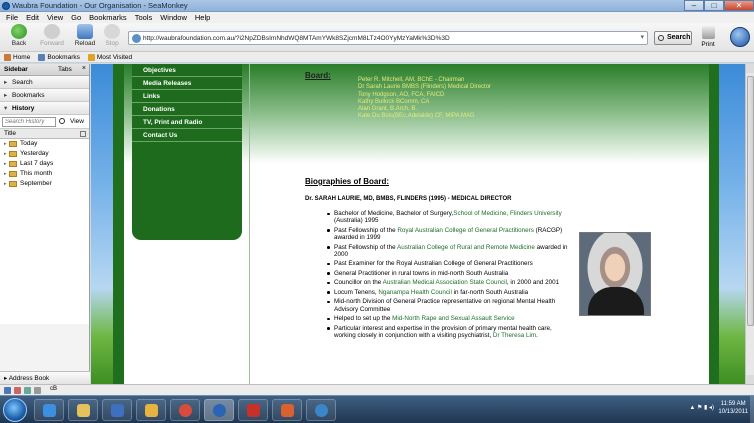 This screenshot has width=754, height=423. Describe the element at coordinates (415, 292) in the screenshot. I see `bio-link: Nganampa Health Council` at that location.